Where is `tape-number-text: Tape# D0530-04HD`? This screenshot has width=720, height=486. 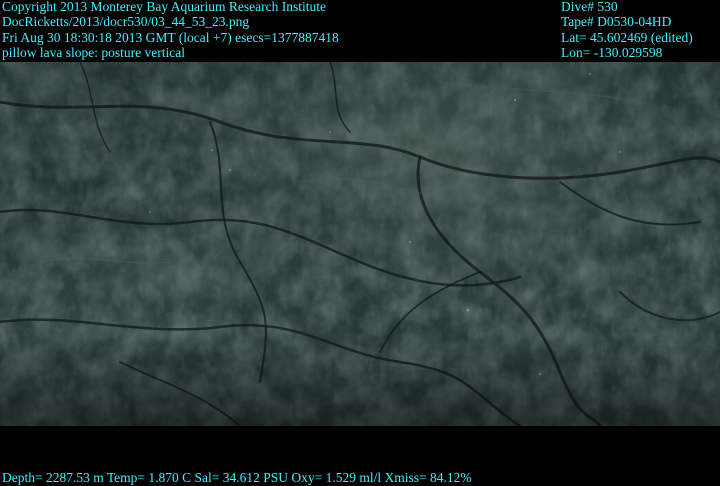 tape-number-text: Tape# D0530-04HD is located at coordinates (616, 22).